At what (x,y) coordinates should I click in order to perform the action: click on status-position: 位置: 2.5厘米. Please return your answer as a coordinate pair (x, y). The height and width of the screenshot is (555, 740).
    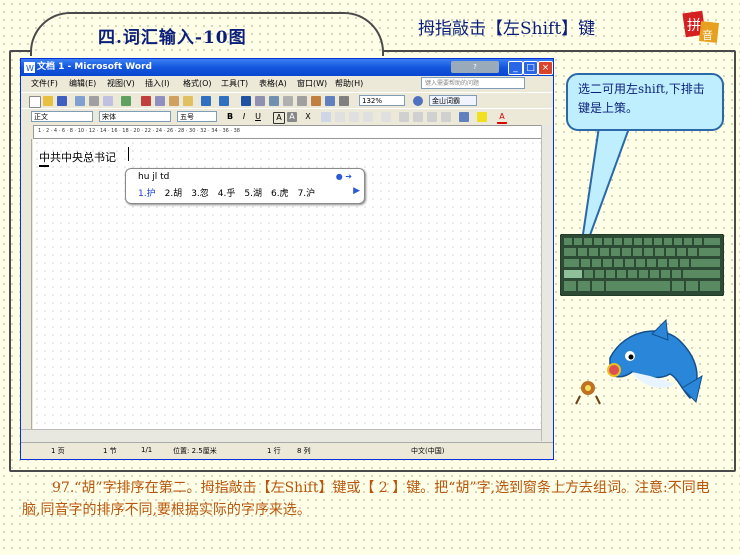
    Looking at the image, I should click on (195, 451).